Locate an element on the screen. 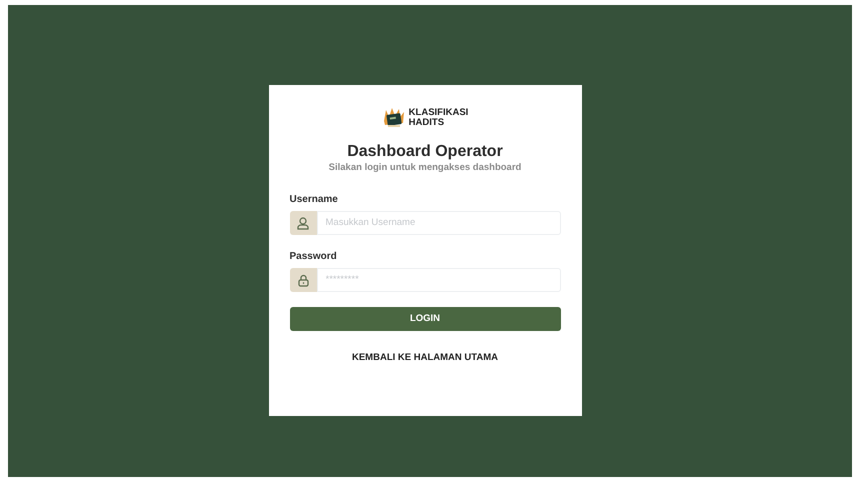 The width and height of the screenshot is (860, 482). login-button: LOGIN is located at coordinates (425, 319).